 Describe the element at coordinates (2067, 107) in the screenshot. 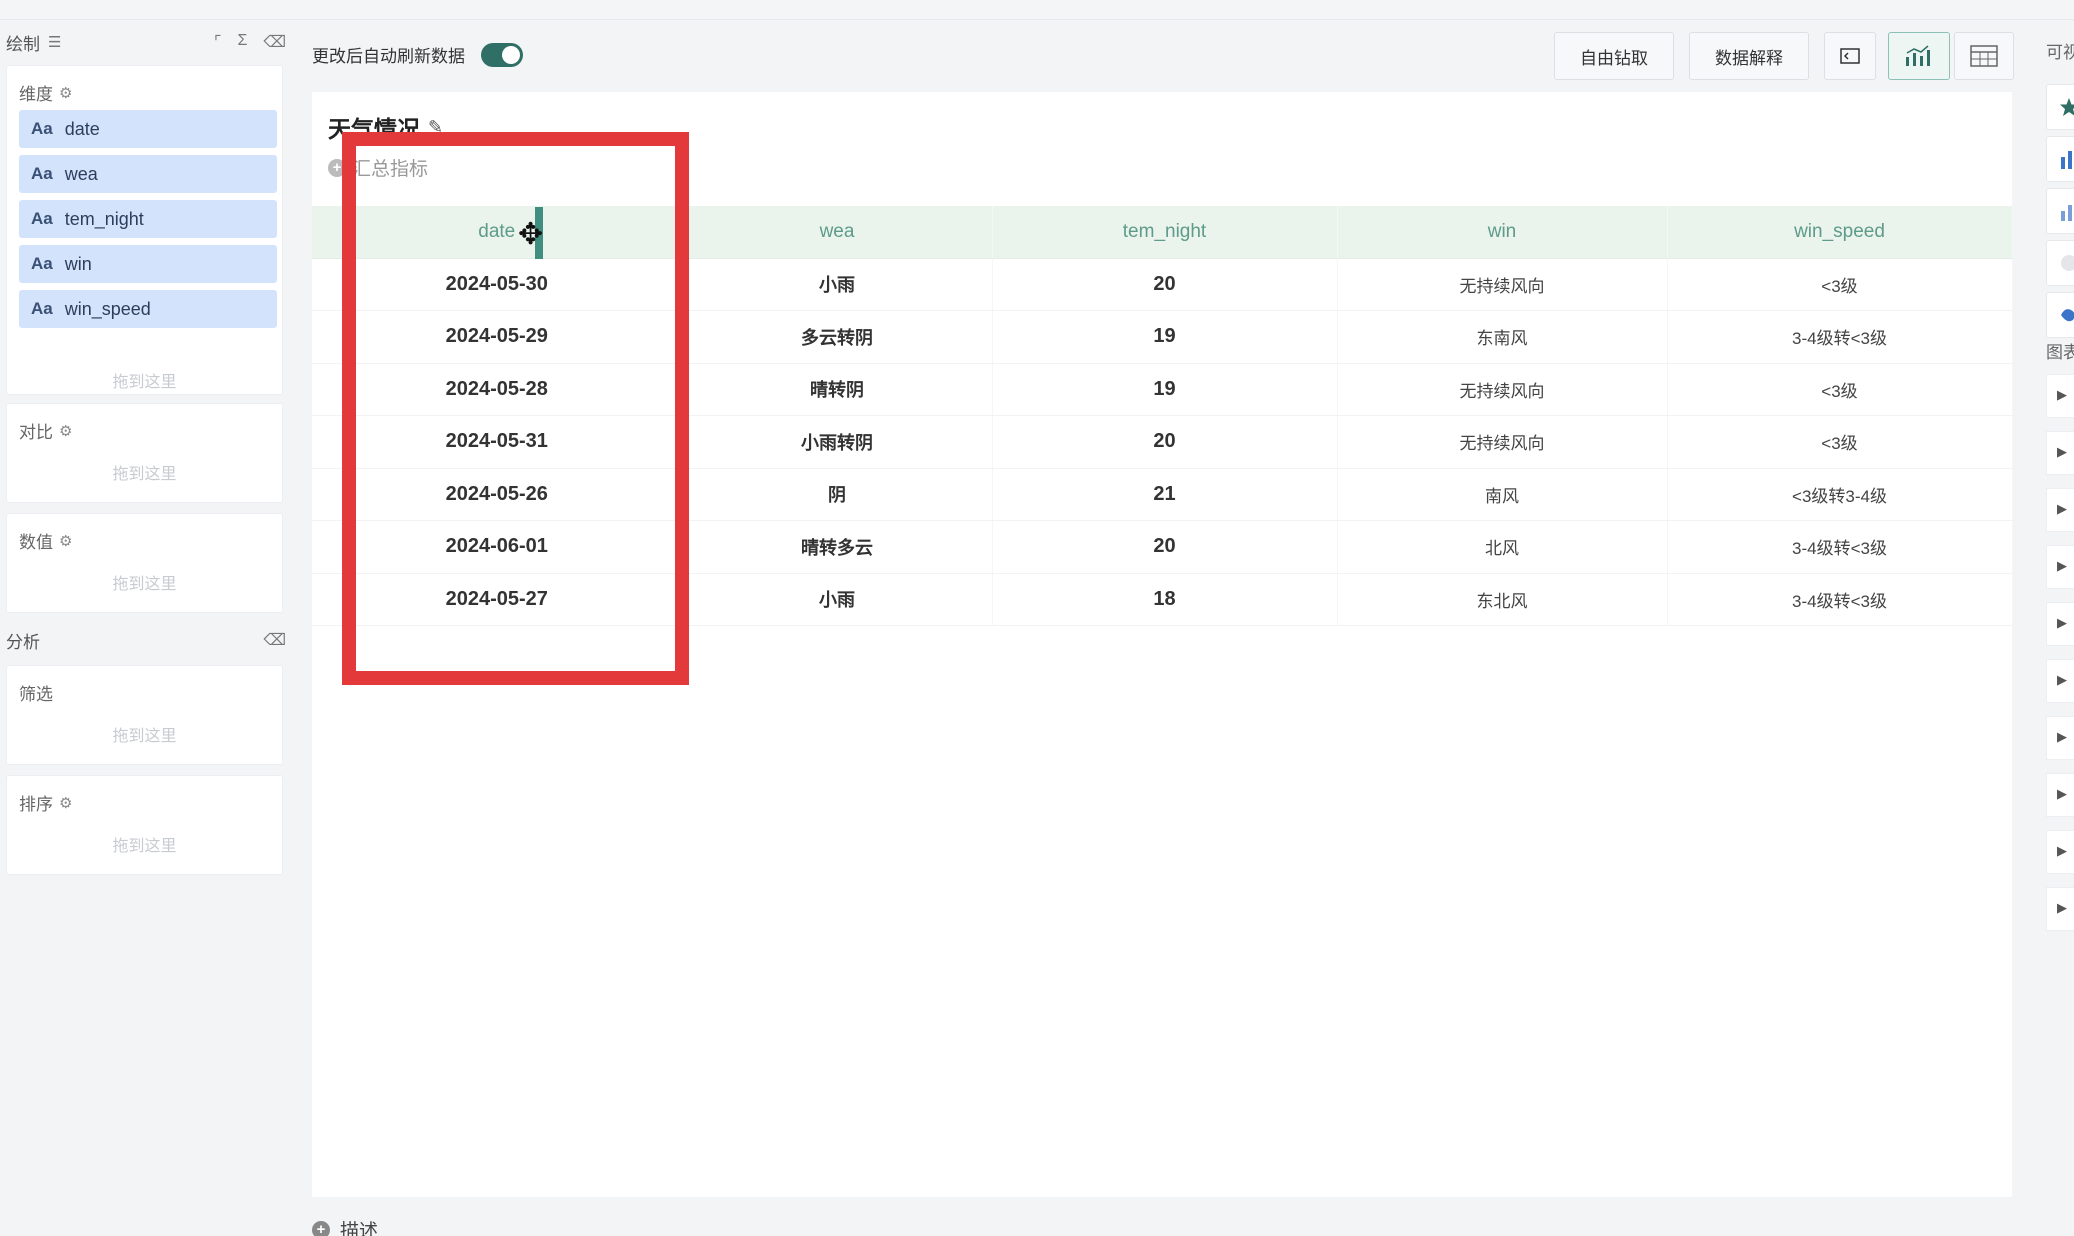

I see `star-icon` at that location.